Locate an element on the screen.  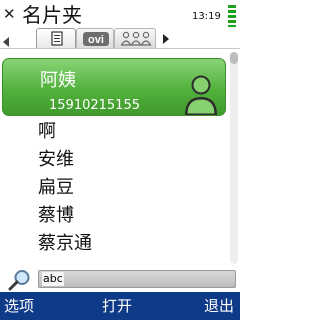
options-softkey: 选项 is located at coordinates (19, 306).